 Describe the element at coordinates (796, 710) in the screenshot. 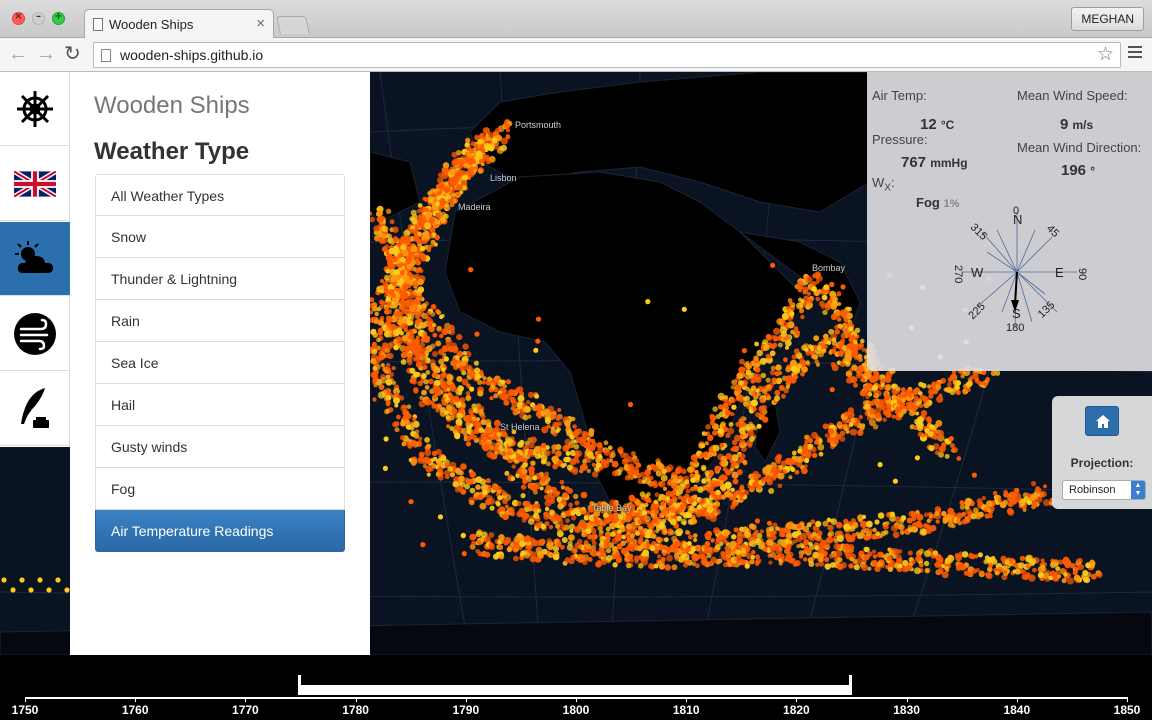

I see `year-label: 1820` at that location.